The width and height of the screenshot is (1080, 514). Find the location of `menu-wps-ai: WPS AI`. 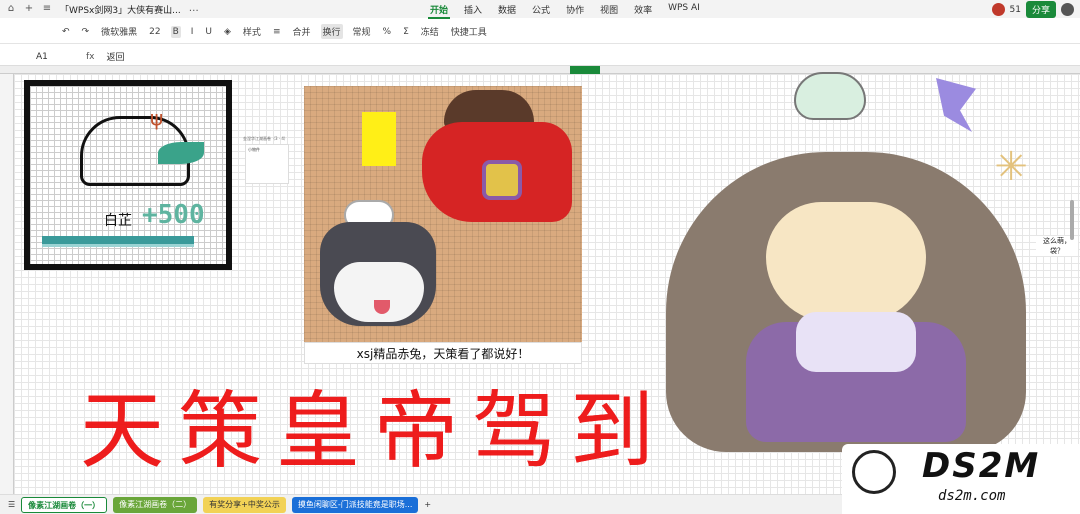

menu-wps-ai: WPS AI is located at coordinates (684, 10).